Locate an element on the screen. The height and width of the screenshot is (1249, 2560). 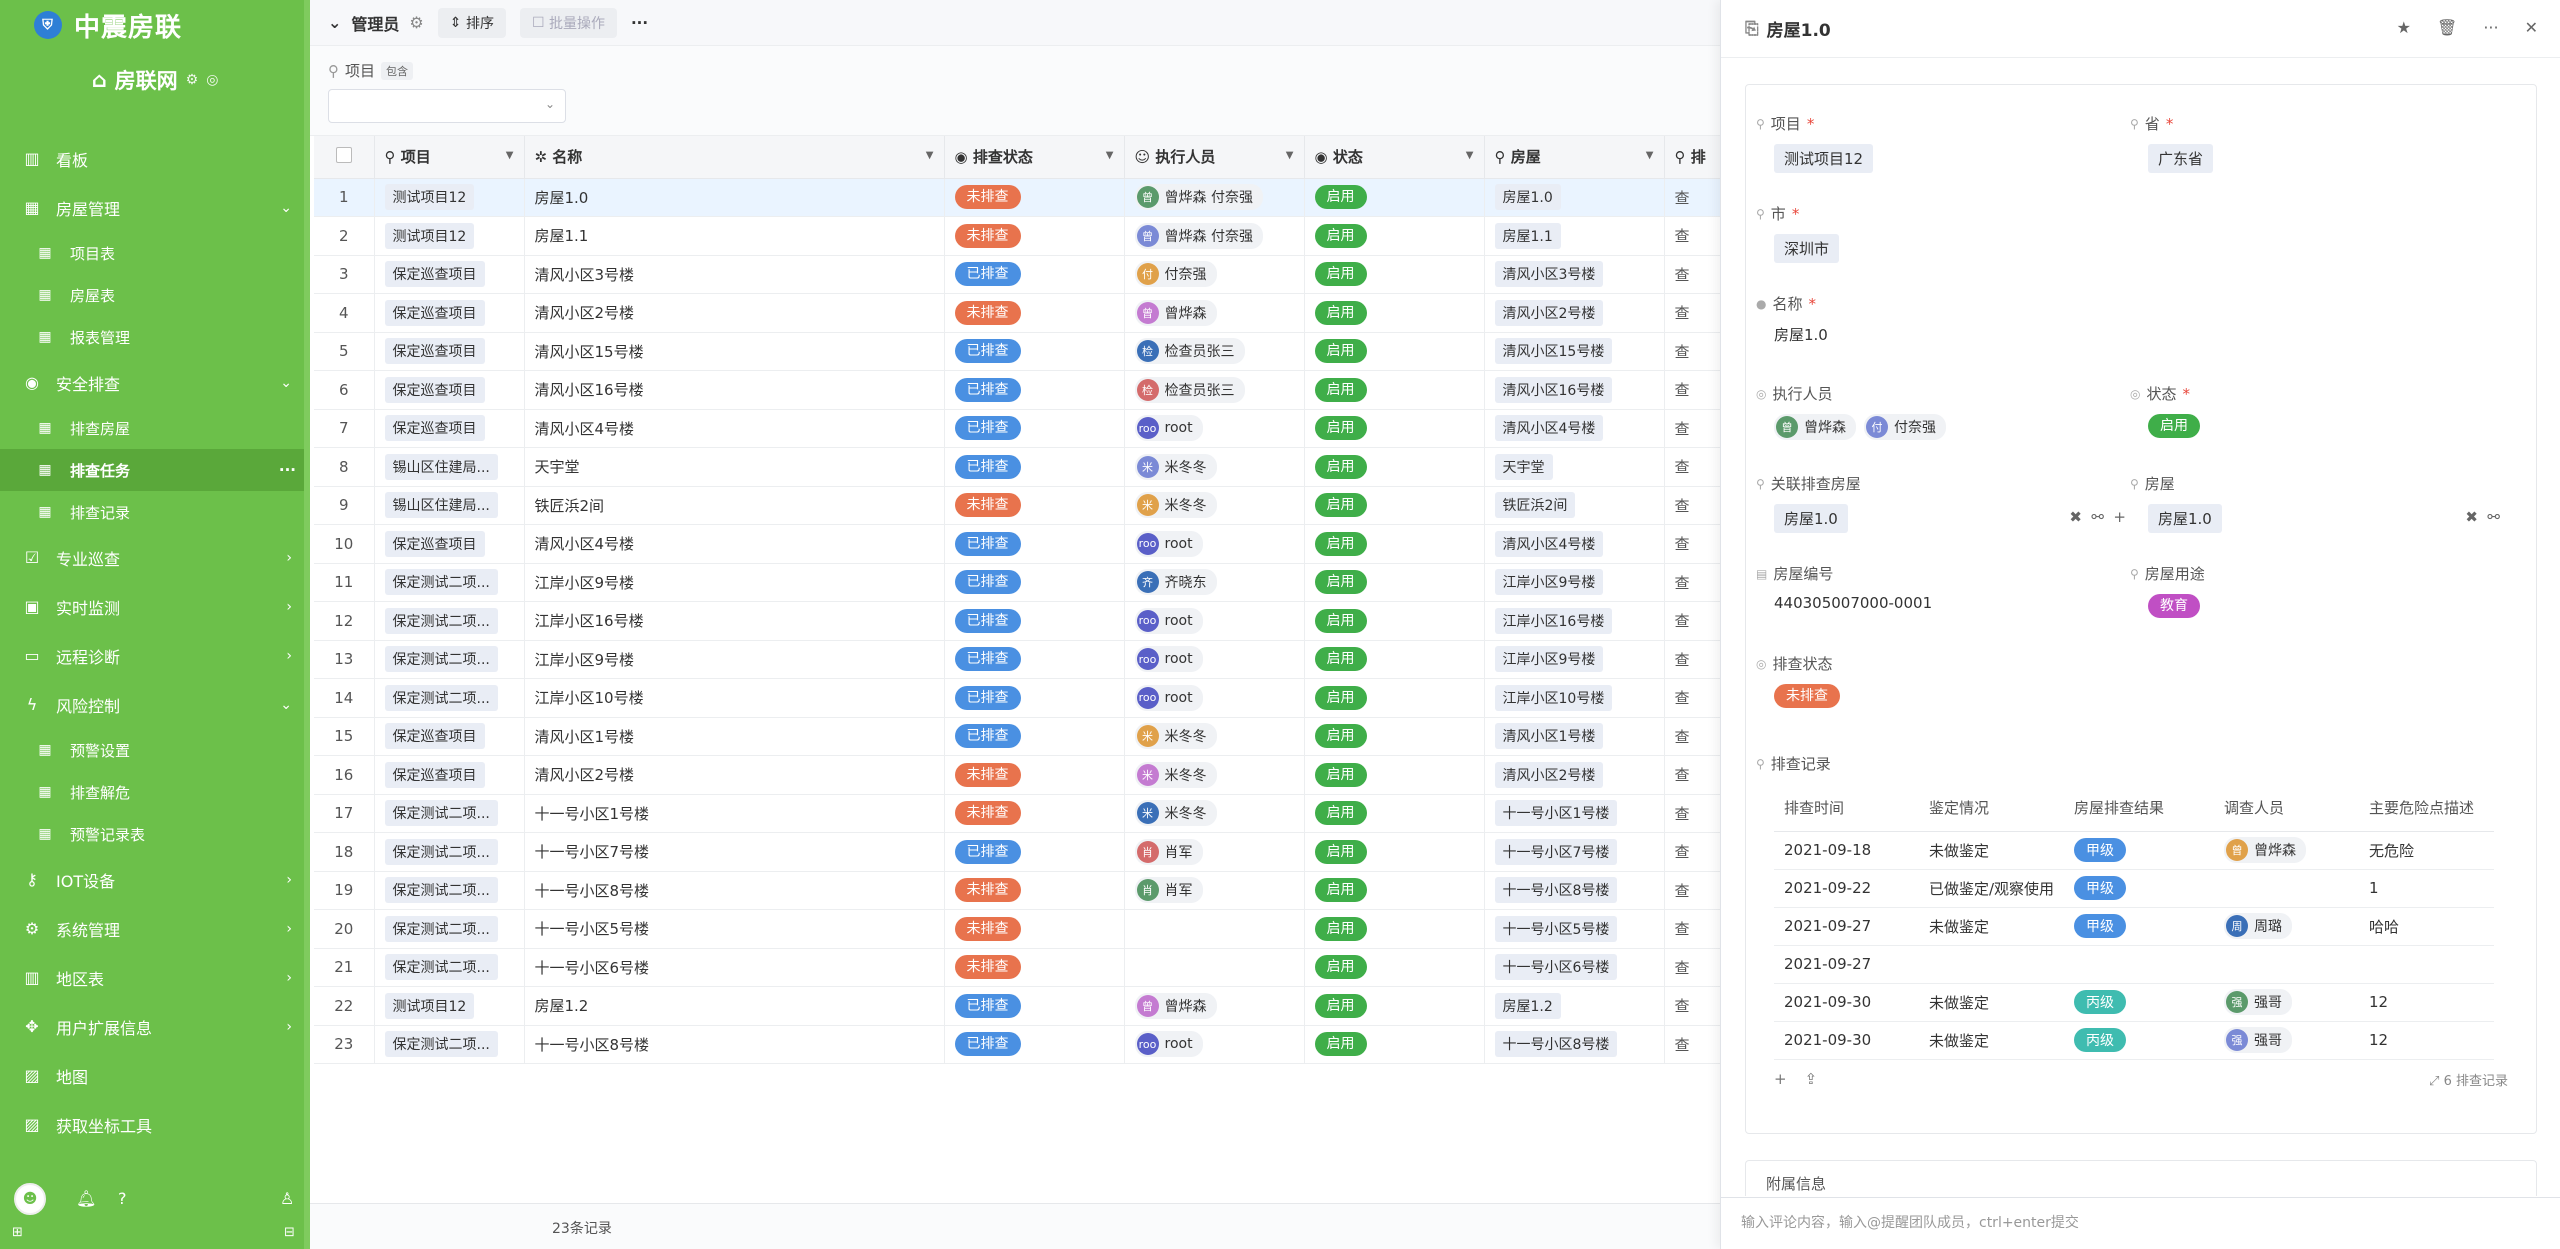
table-row: 15 保定巡查项目 清风小区1号楼 已排查 米米冬冬 启用 清风小区1号楼 查 is located at coordinates (1017, 736).